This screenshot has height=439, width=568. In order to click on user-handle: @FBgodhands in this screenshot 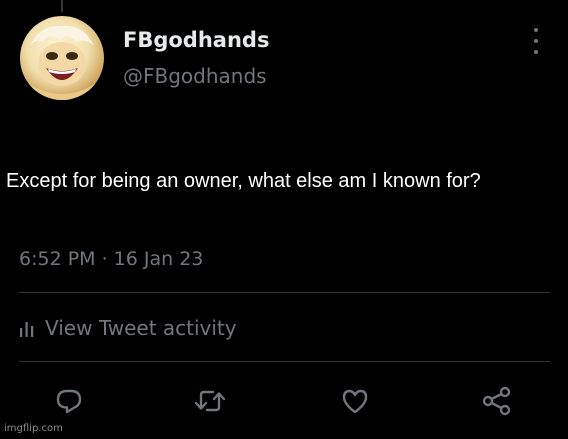, I will do `click(195, 76)`.